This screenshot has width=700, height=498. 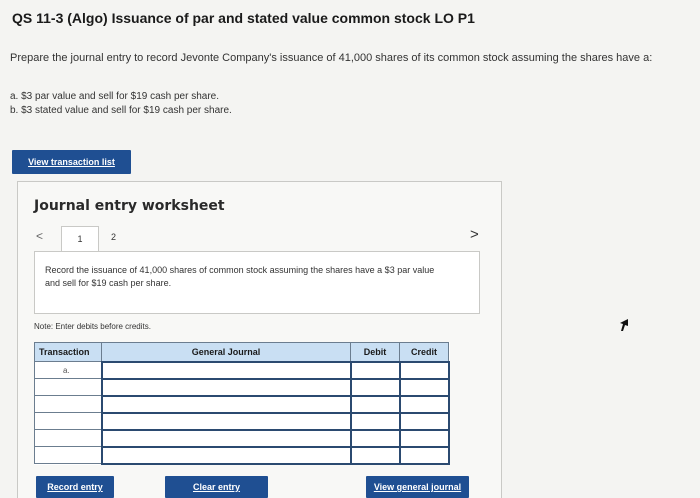 I want to click on worksheet-title: Journal entry worksheet, so click(x=129, y=206).